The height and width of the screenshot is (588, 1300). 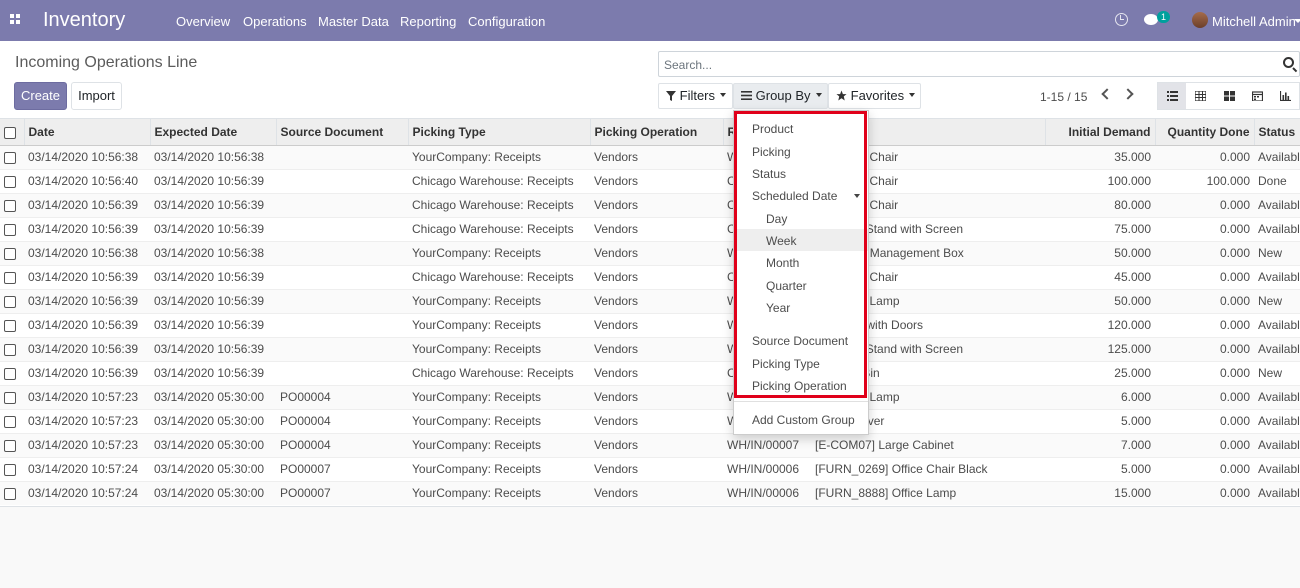 I want to click on menu-master-data: Master Data, so click(x=353, y=21).